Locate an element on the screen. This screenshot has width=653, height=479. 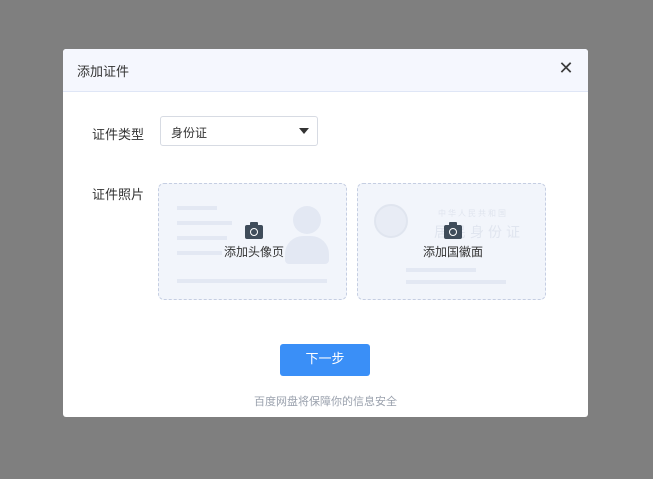
close-icon: ✕ is located at coordinates (566, 69).